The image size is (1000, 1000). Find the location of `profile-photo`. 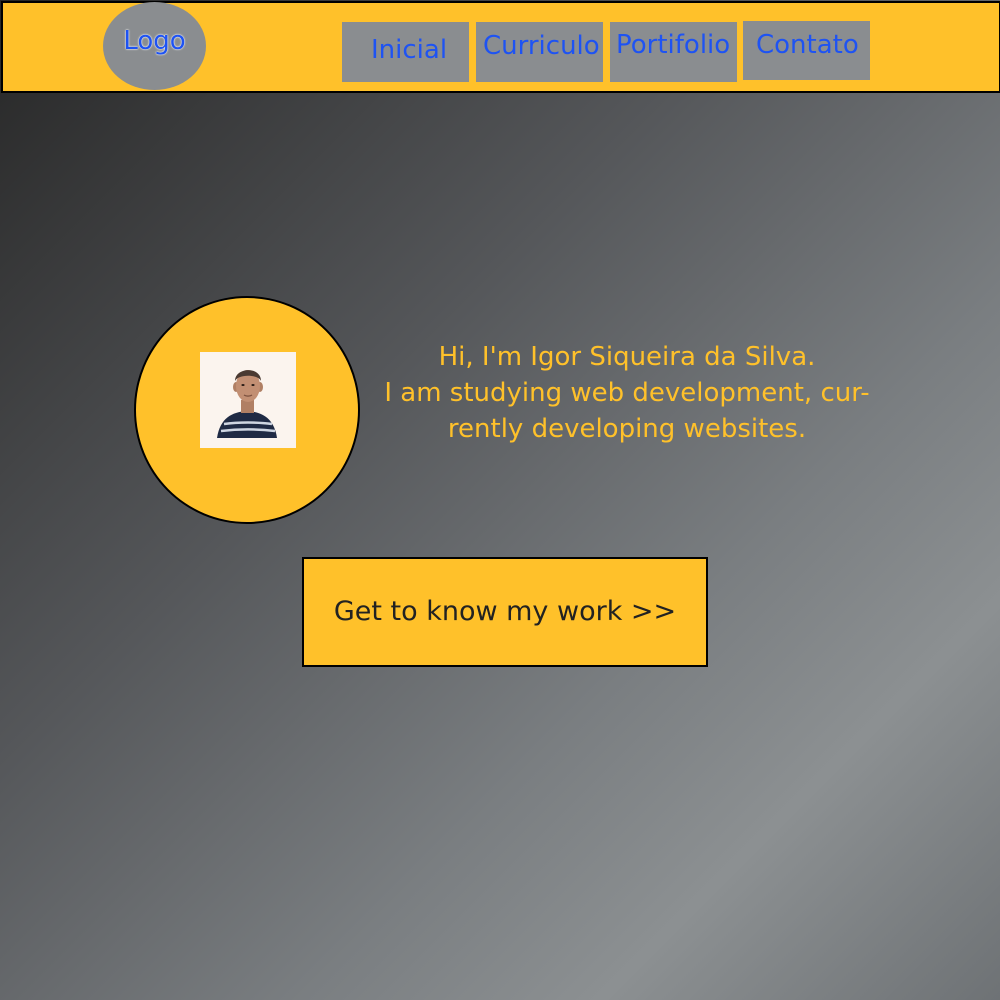

profile-photo is located at coordinates (248, 400).